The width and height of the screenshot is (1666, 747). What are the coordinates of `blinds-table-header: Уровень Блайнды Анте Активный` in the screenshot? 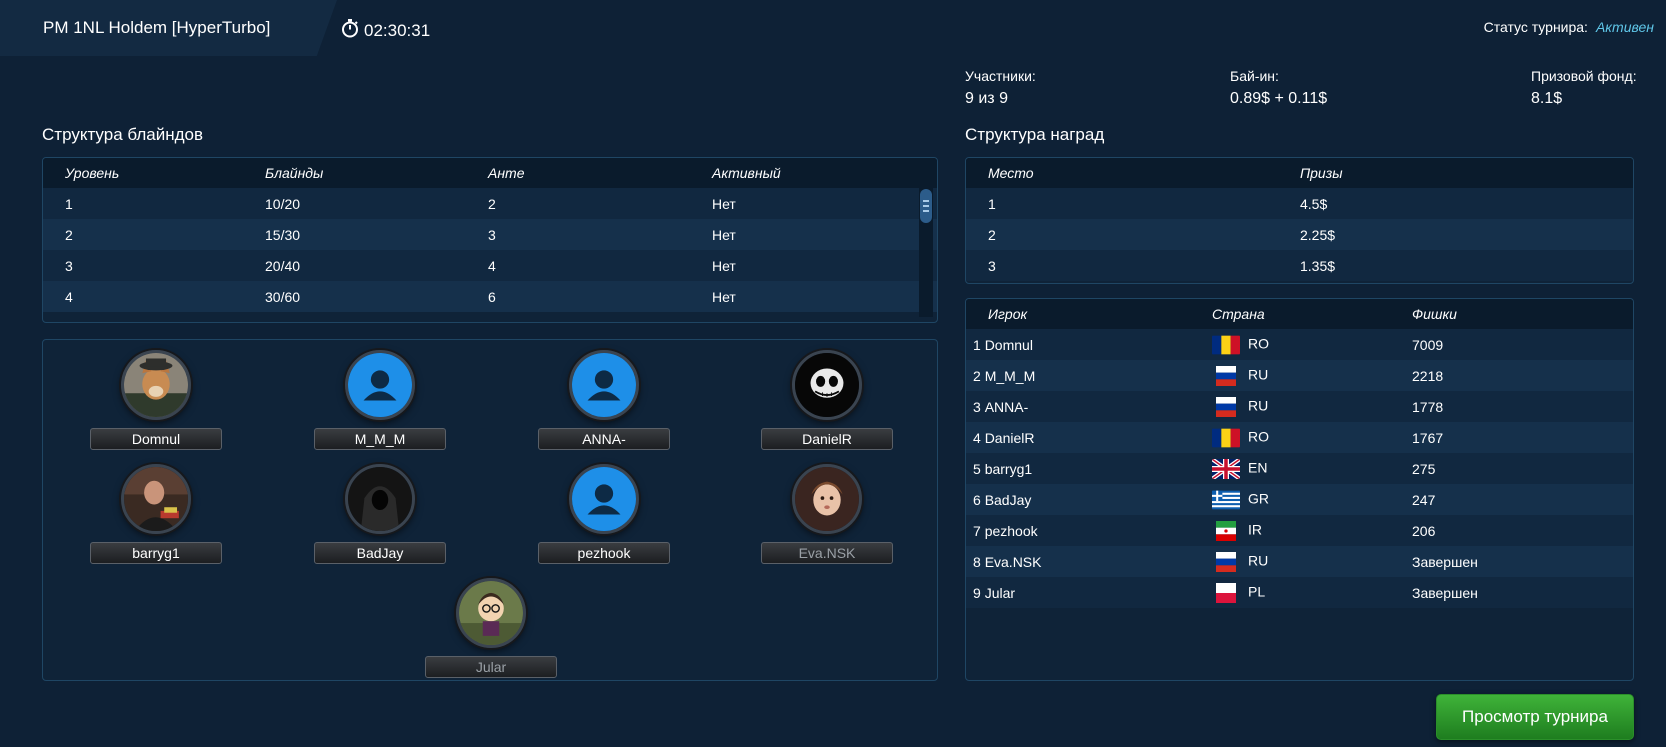 It's located at (490, 173).